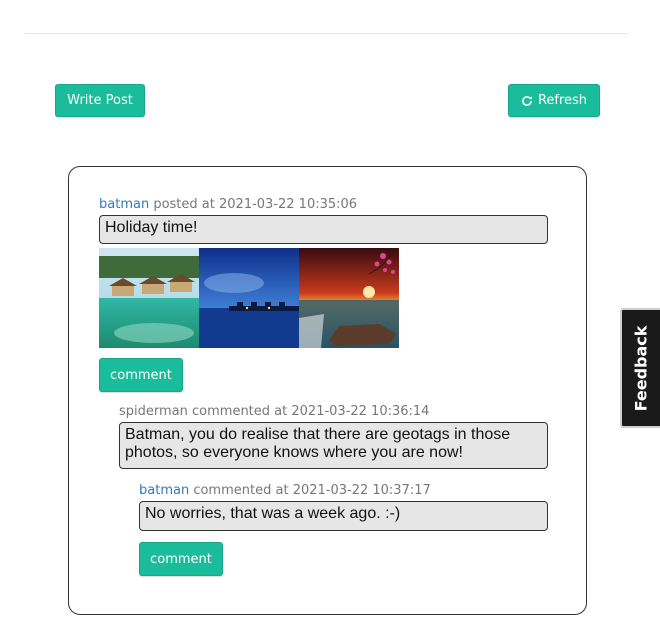  What do you see at coordinates (288, 204) in the screenshot?
I see `post-timestamp: 2021-03-22 10:35:06` at bounding box center [288, 204].